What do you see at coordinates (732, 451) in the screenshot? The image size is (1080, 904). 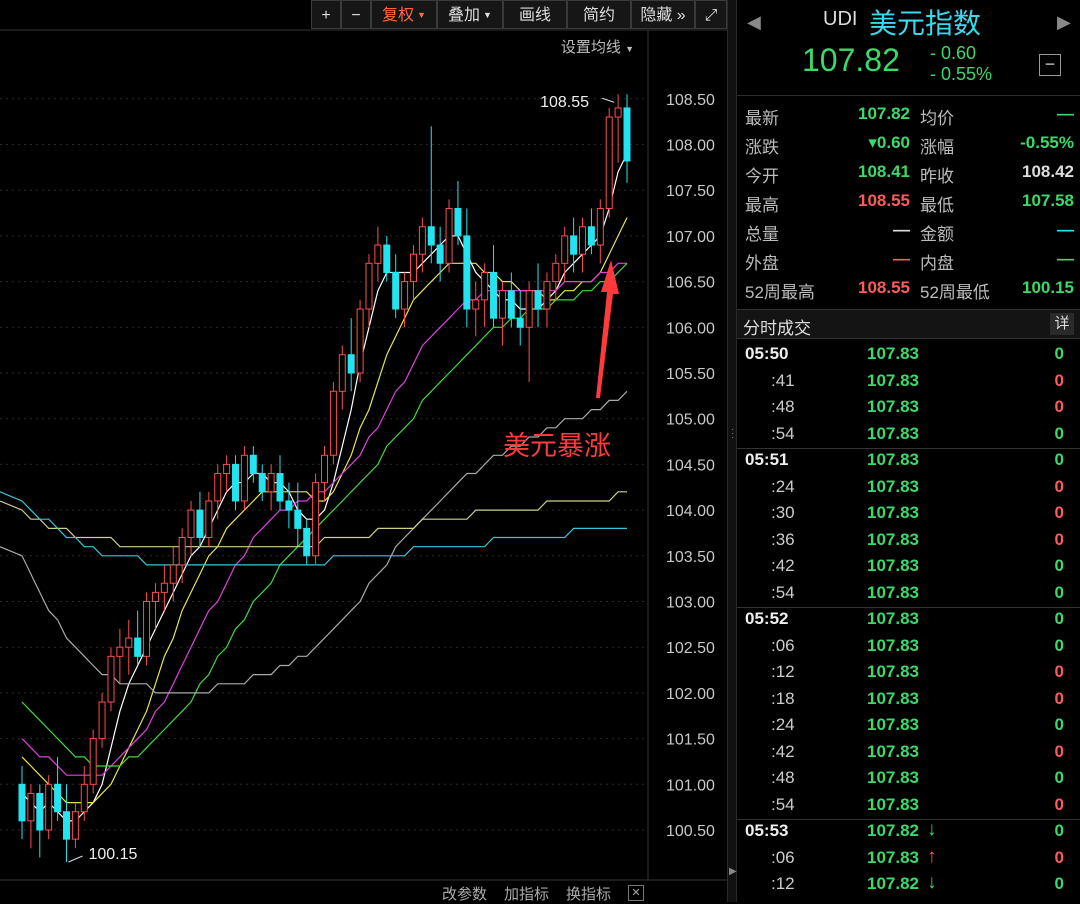 I see `panel-splitter: · · · ▶` at bounding box center [732, 451].